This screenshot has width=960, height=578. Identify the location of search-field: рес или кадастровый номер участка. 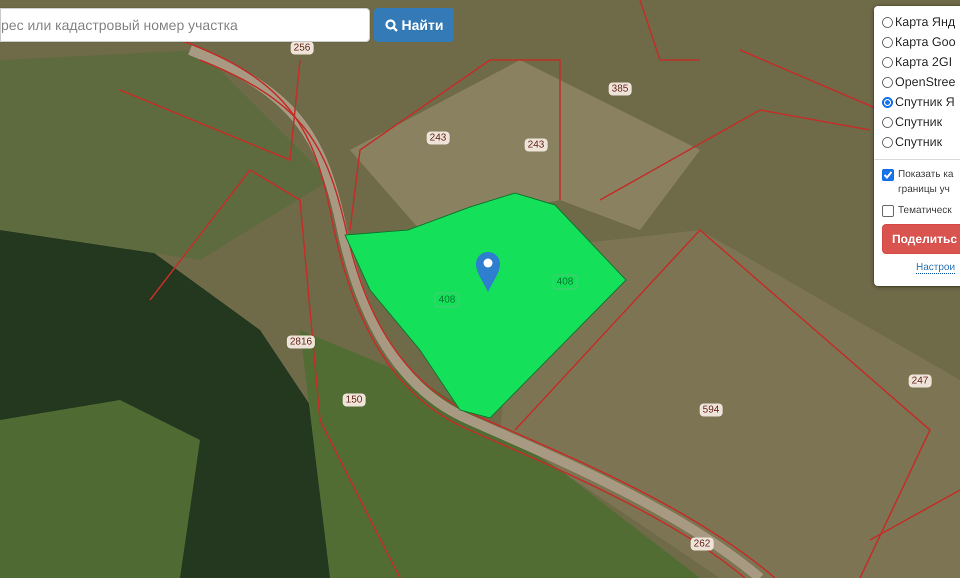
(185, 25).